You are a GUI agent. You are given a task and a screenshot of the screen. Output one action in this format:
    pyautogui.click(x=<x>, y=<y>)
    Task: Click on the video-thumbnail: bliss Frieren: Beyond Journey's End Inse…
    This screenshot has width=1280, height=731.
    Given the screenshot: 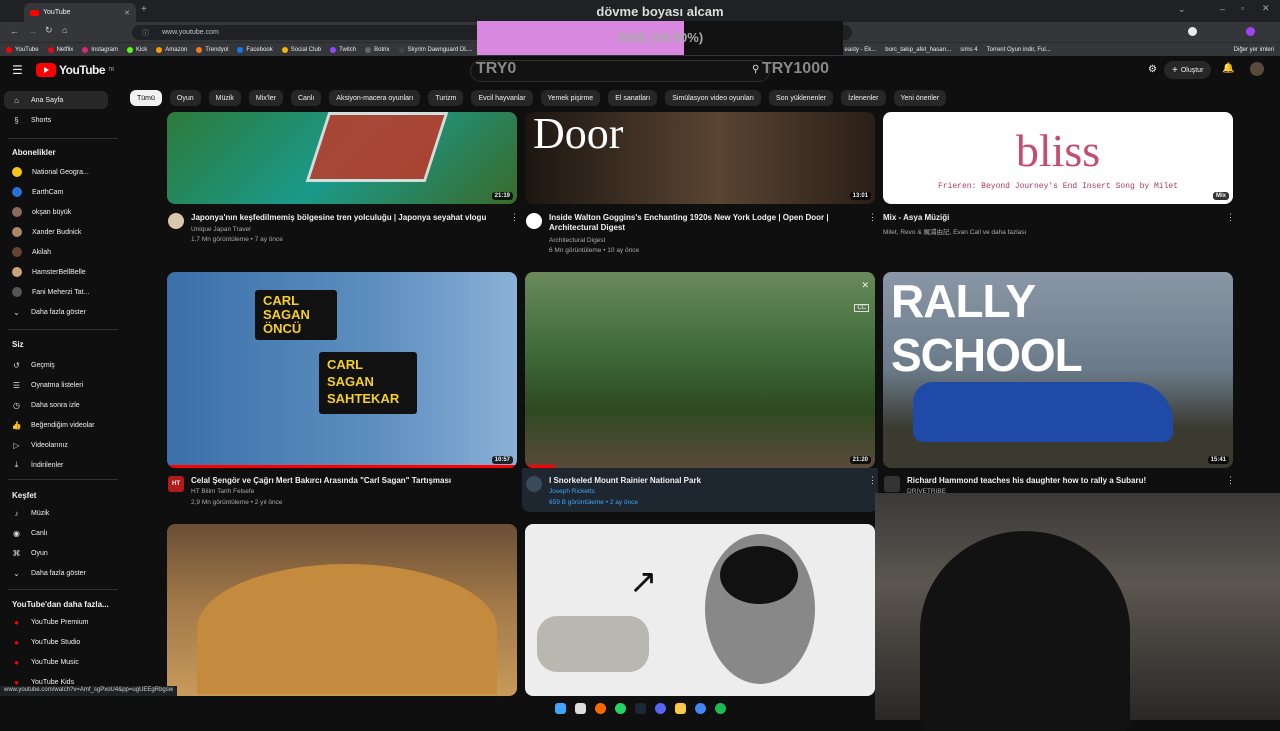 What is the action you would take?
    pyautogui.click(x=1058, y=158)
    